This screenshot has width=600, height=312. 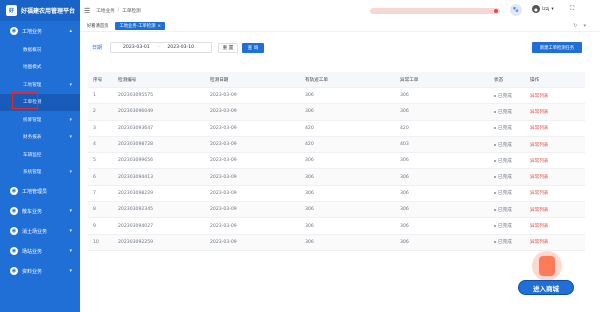 What do you see at coordinates (25, 100) in the screenshot?
I see `active-item-highlight` at bounding box center [25, 100].